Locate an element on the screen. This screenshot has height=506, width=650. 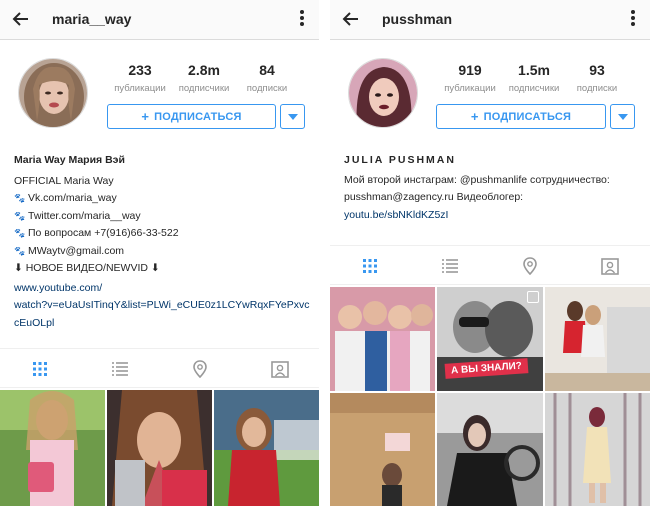
stat-following: 84 подписки is located at coordinates (267, 79).